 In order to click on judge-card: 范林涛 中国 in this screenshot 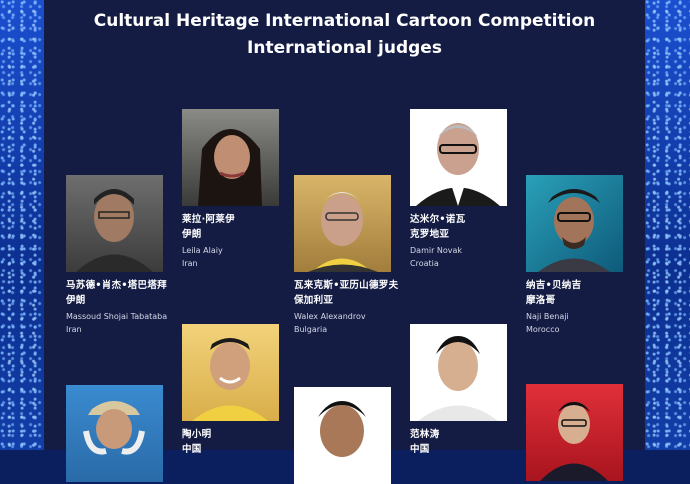, I will do `click(458, 390)`.